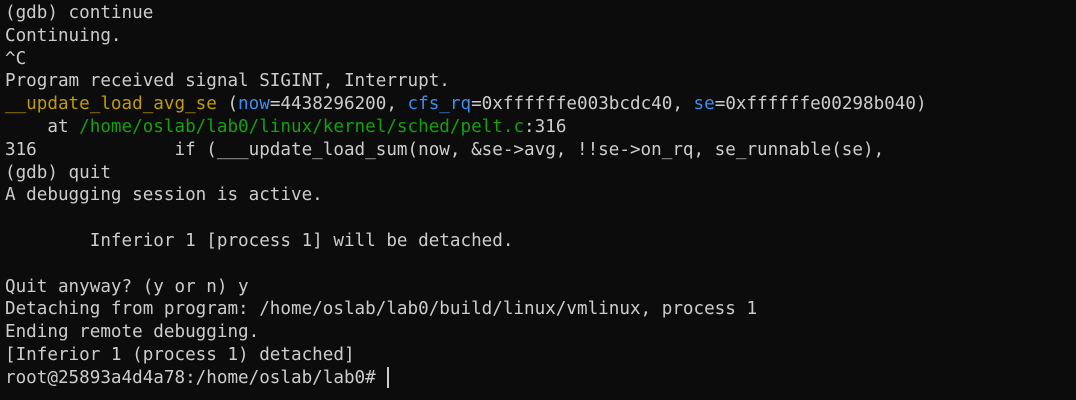 This screenshot has height=400, width=1076. I want to click on arg-value-now: =4438296200,, so click(338, 104).